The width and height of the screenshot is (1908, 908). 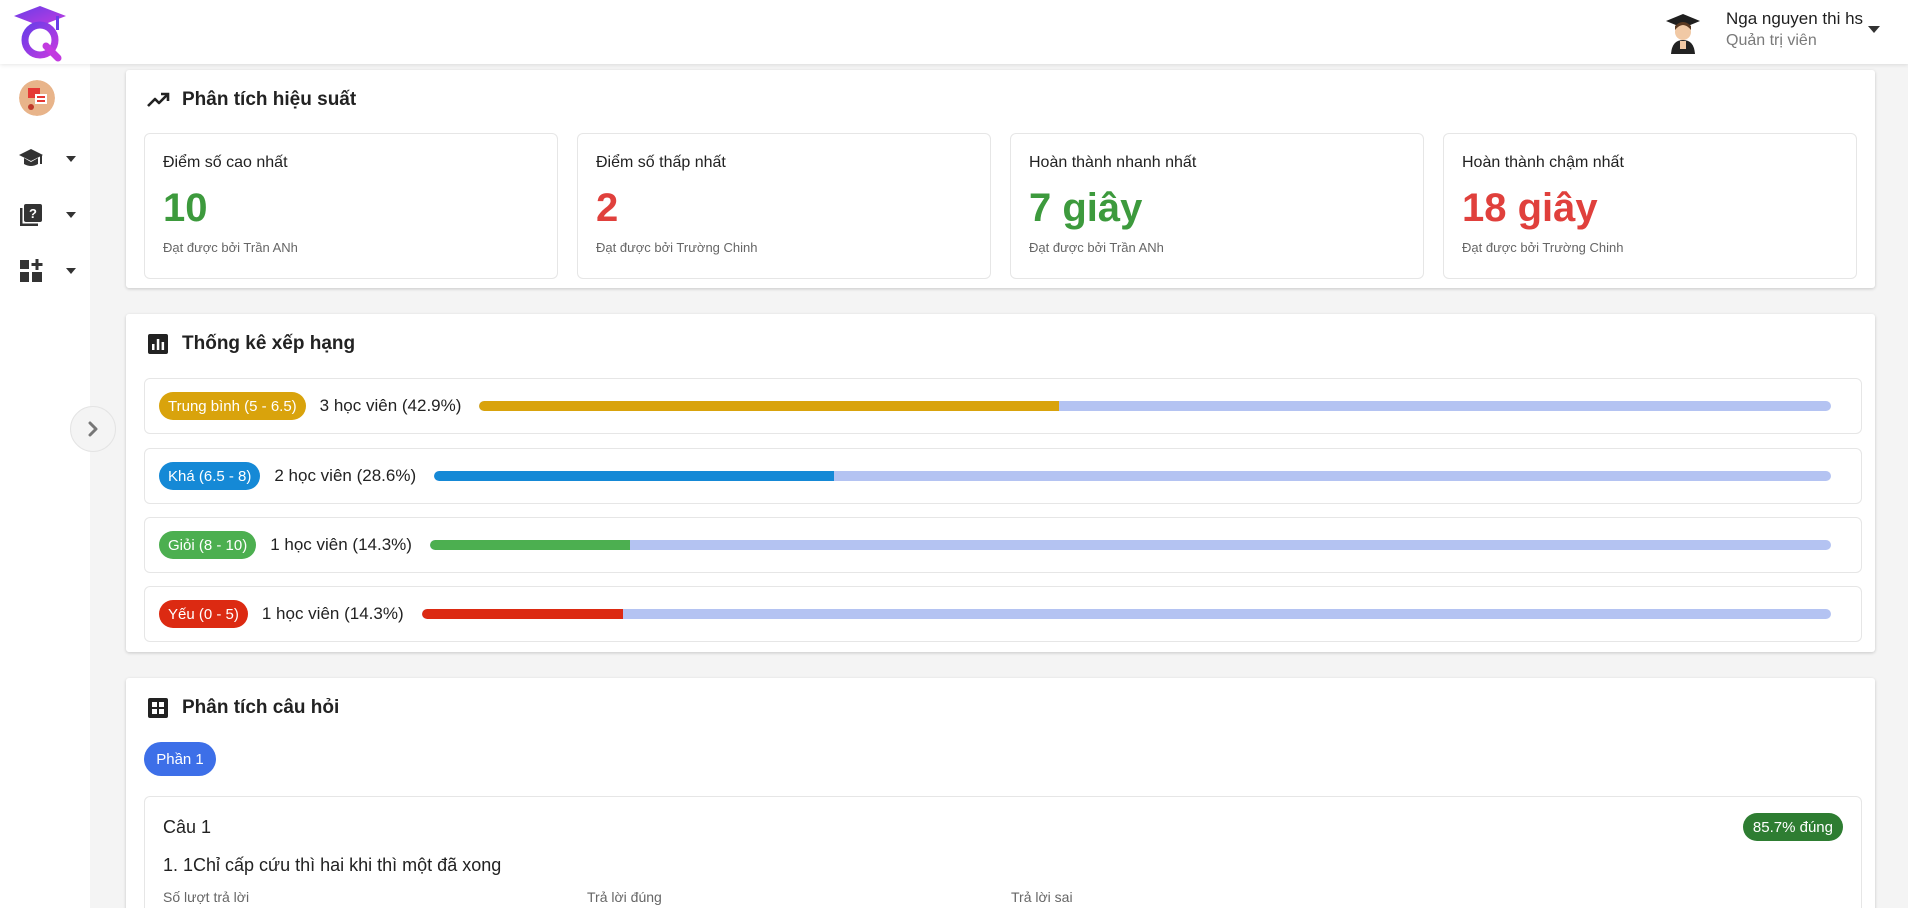 I want to click on rank-count: 2 học viên (28.6%), so click(x=345, y=475).